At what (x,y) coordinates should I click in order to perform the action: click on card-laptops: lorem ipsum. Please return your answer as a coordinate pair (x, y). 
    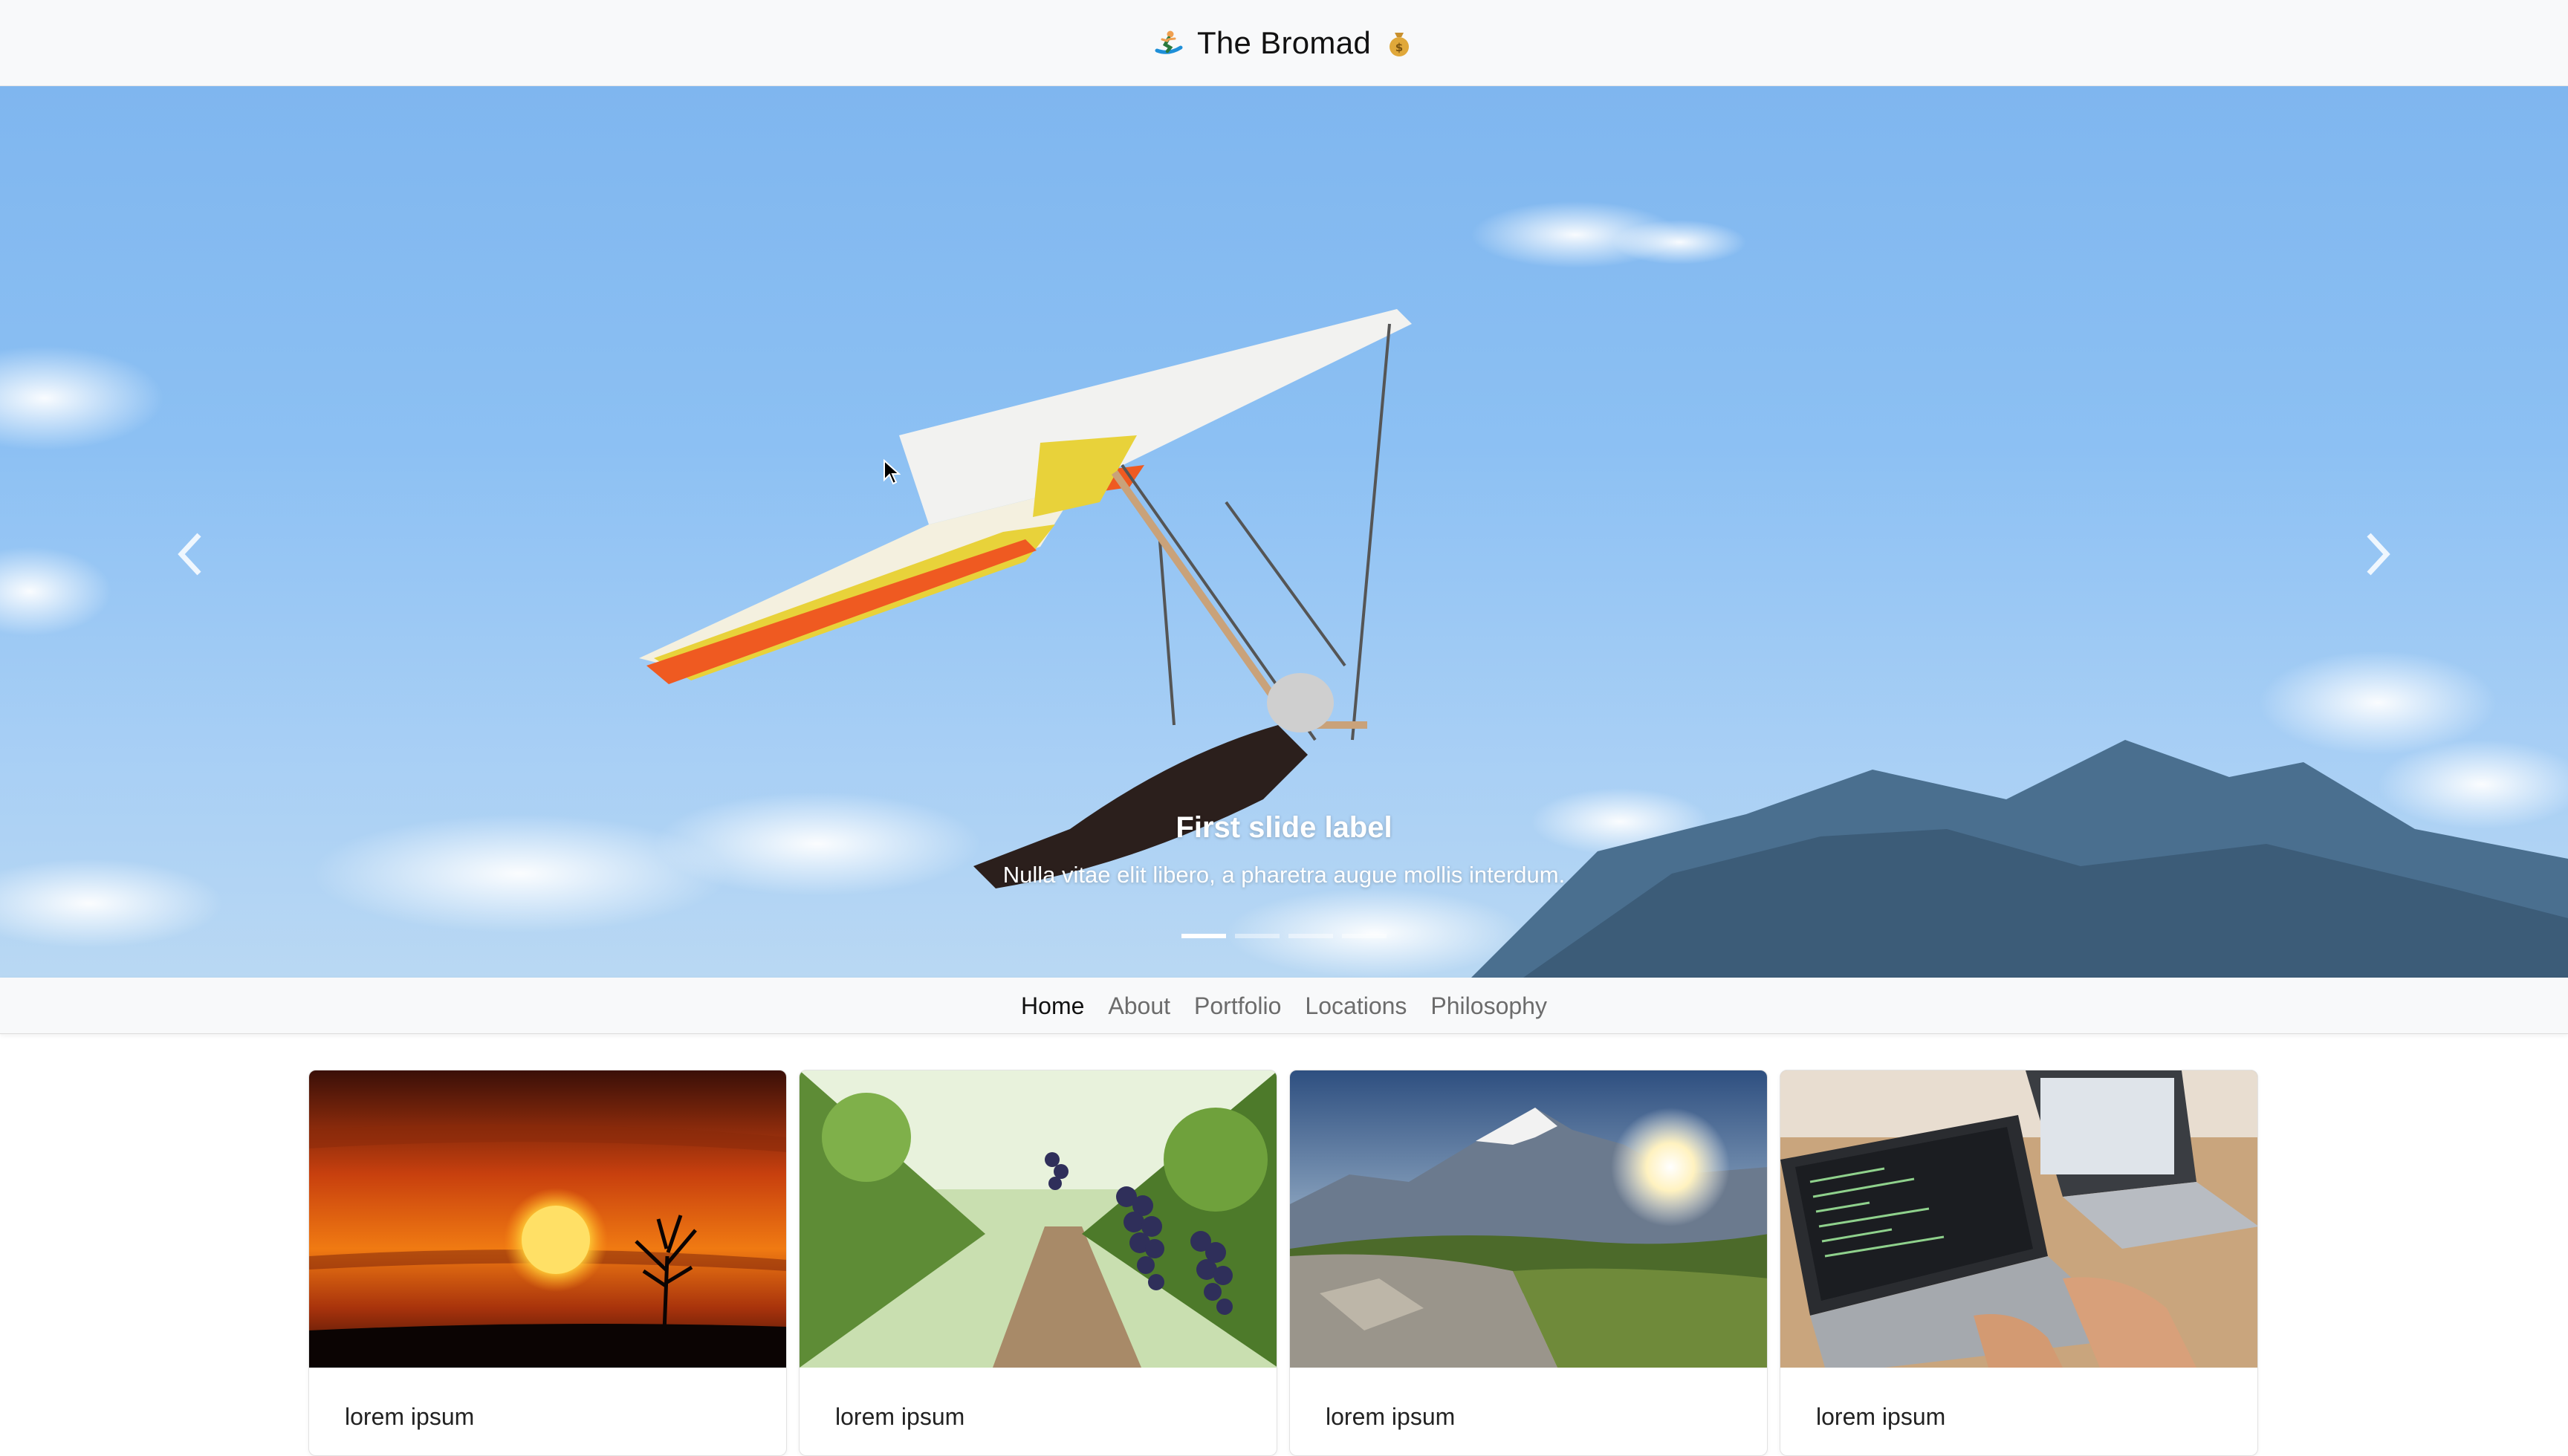
    Looking at the image, I should click on (2019, 1263).